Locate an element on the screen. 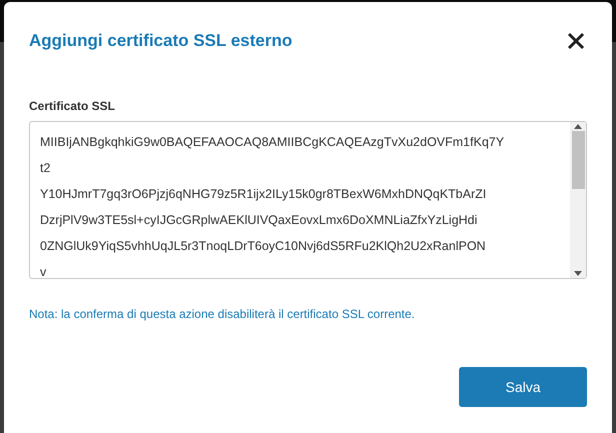  field-label: Certificato SSL is located at coordinates (72, 106).